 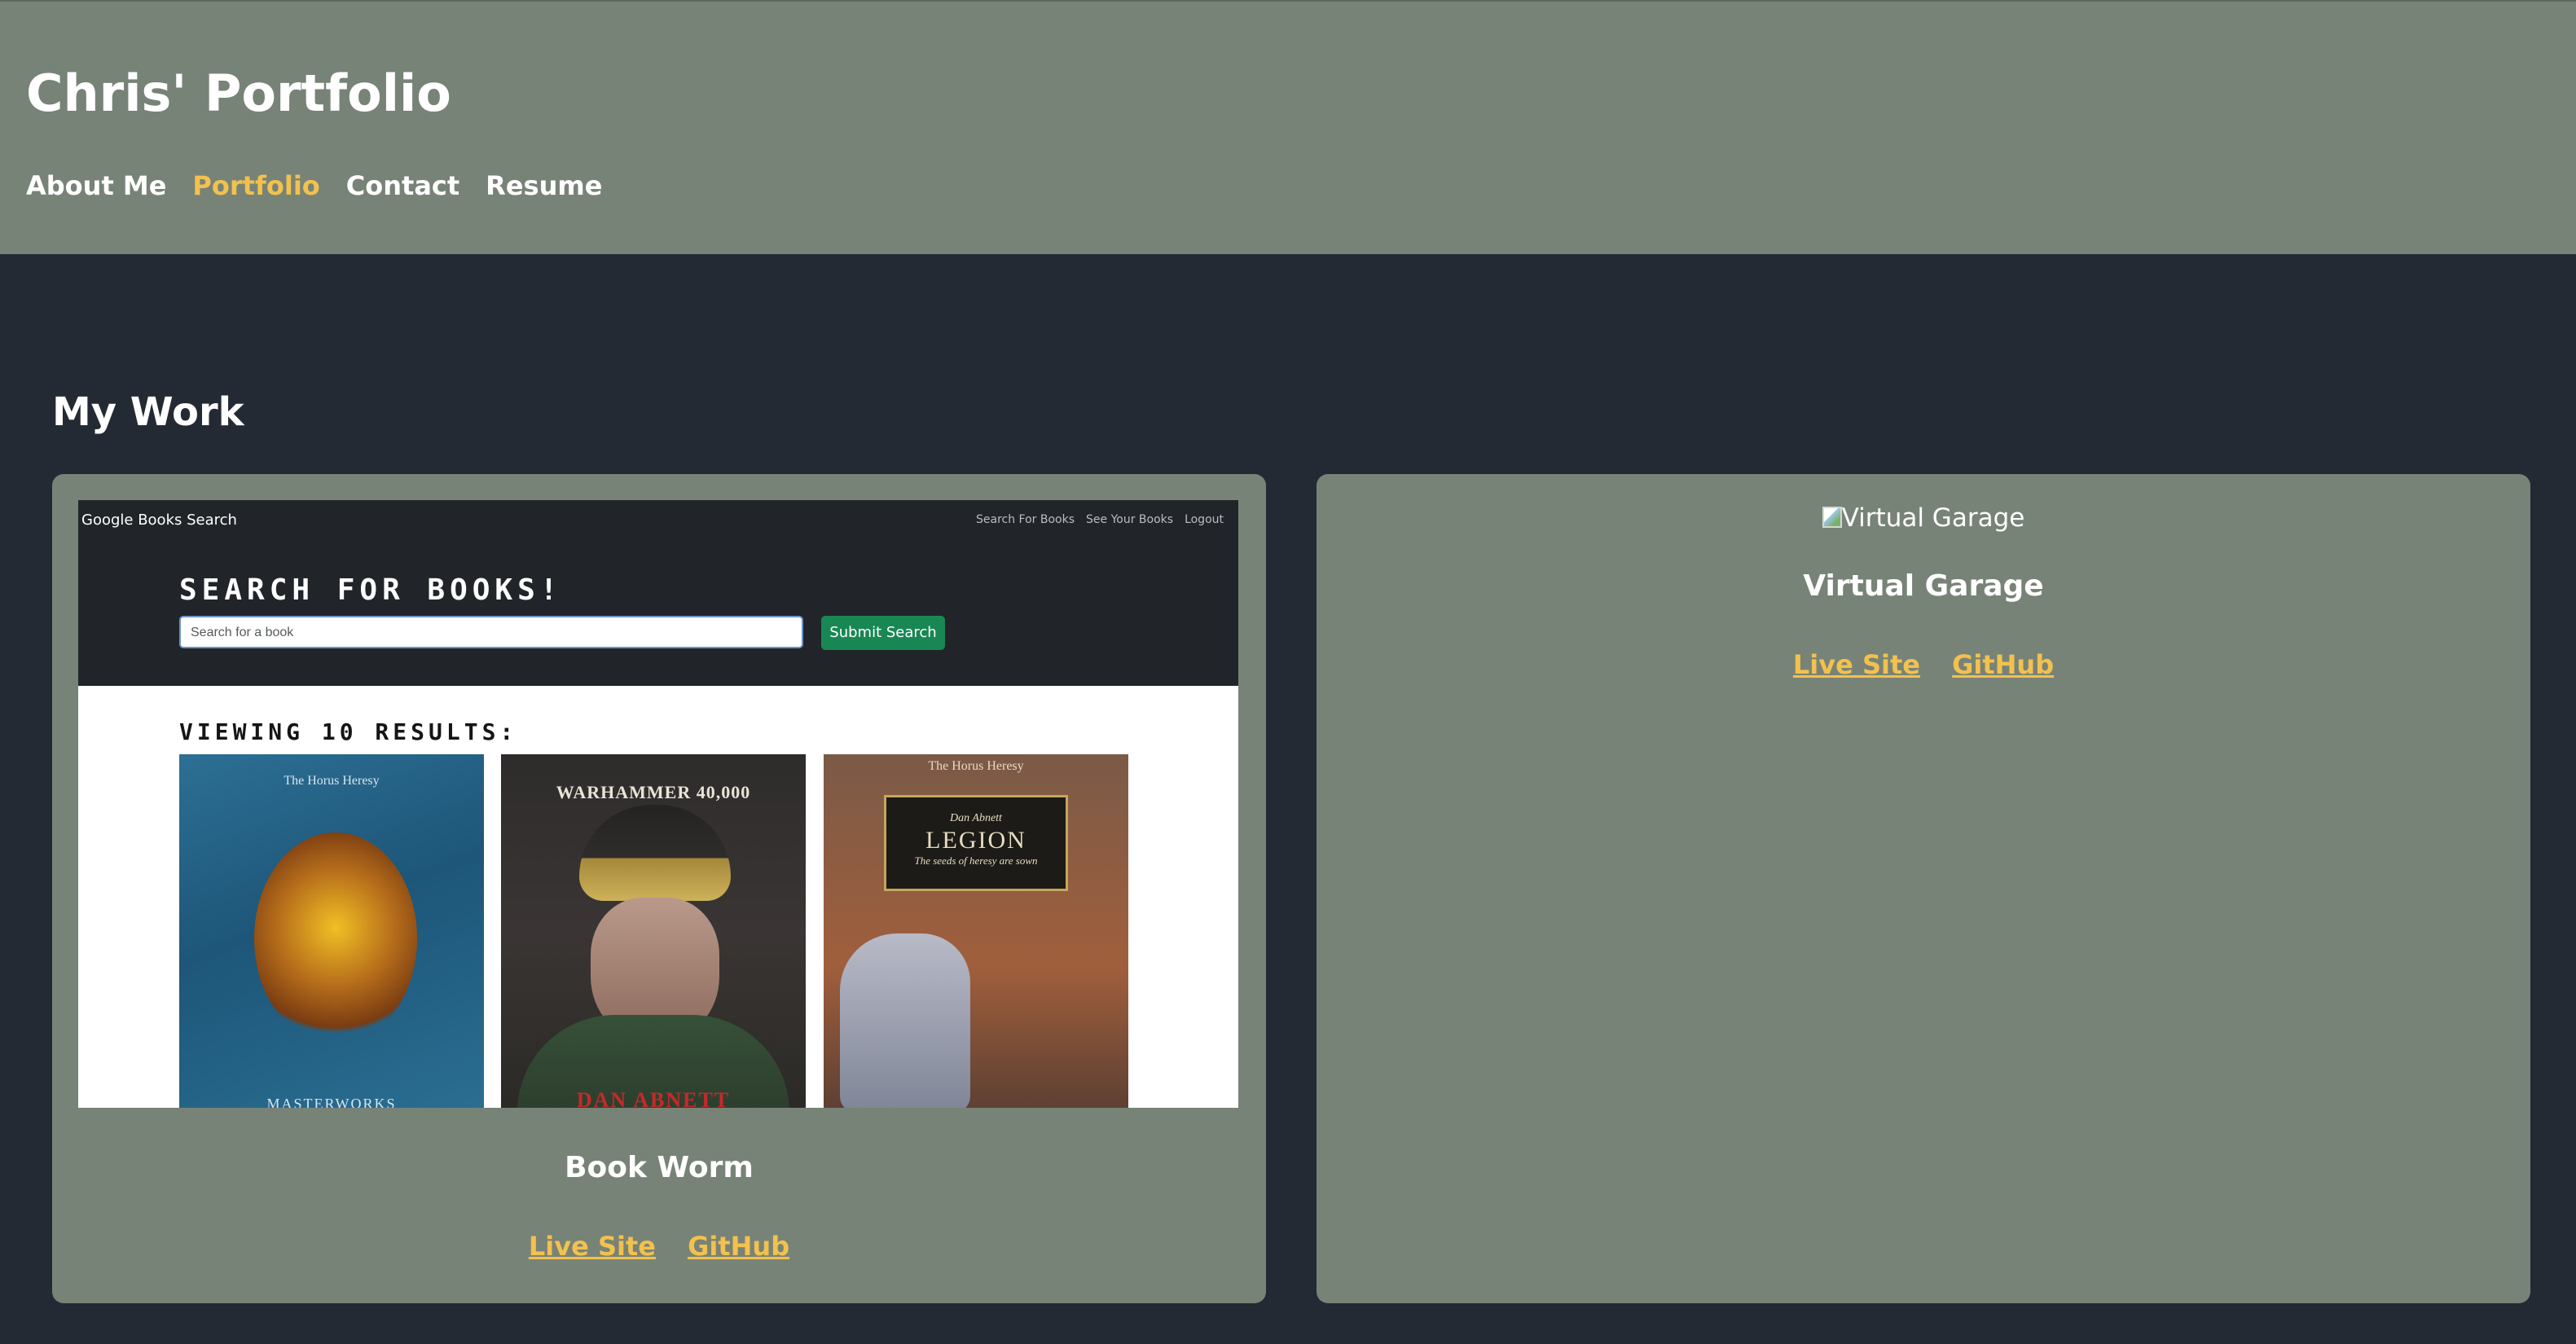 What do you see at coordinates (905, 1020) in the screenshot?
I see `book-cover-3-figure-art` at bounding box center [905, 1020].